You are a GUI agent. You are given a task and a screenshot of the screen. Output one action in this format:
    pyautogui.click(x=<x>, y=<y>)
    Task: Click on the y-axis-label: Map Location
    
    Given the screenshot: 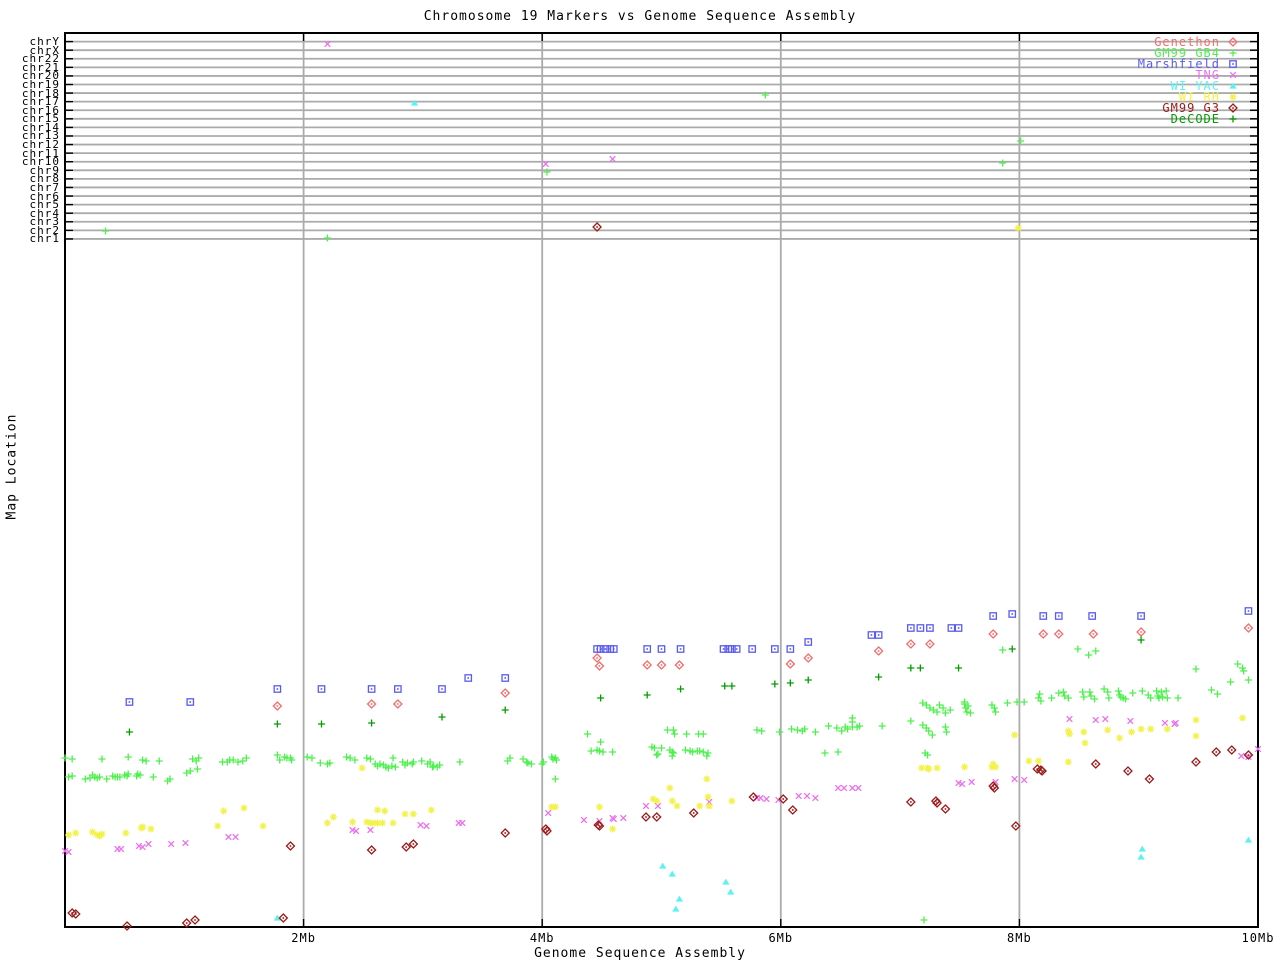 What is the action you would take?
    pyautogui.click(x=12, y=466)
    